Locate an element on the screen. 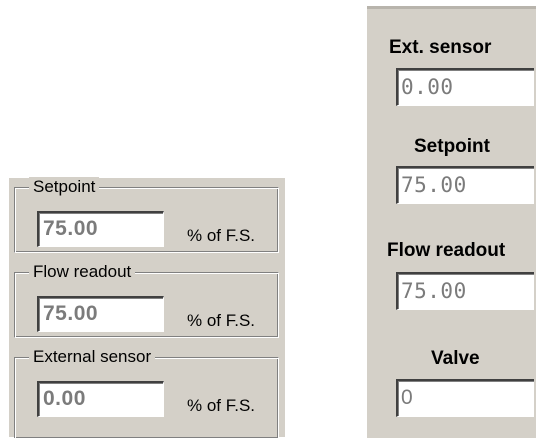 The image size is (536, 438). external-sensor-legend: External sensor is located at coordinates (92, 357).